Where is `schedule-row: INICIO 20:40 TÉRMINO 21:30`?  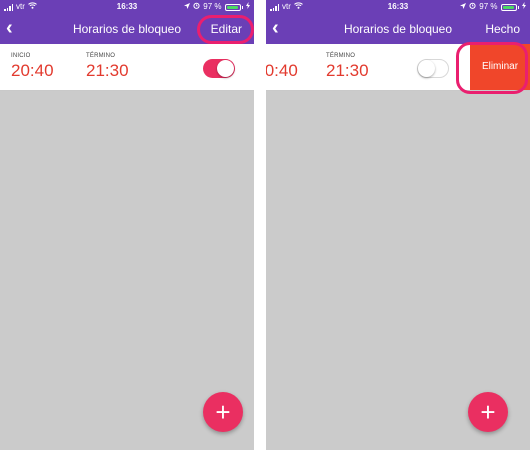
schedule-row: INICIO 20:40 TÉRMINO 21:30 is located at coordinates (127, 67).